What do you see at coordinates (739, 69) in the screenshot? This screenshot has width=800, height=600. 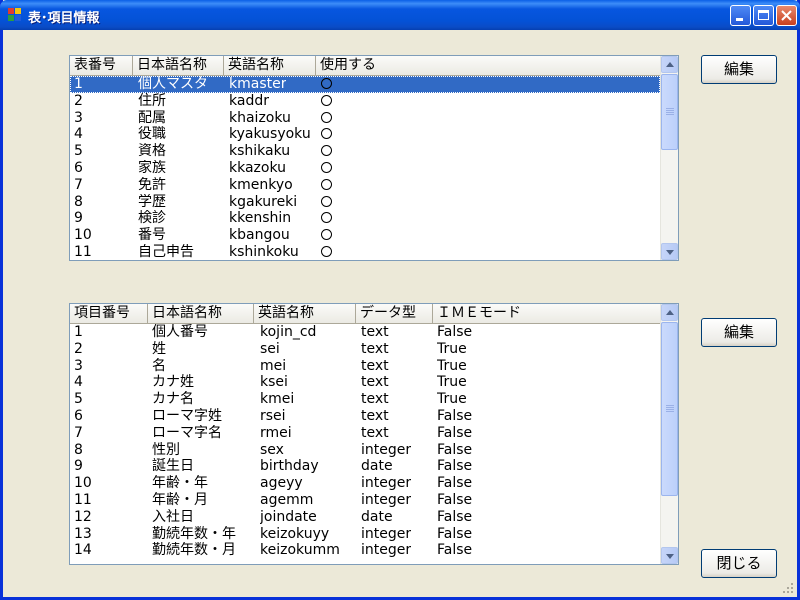 I see `edit-table-button: 編集` at bounding box center [739, 69].